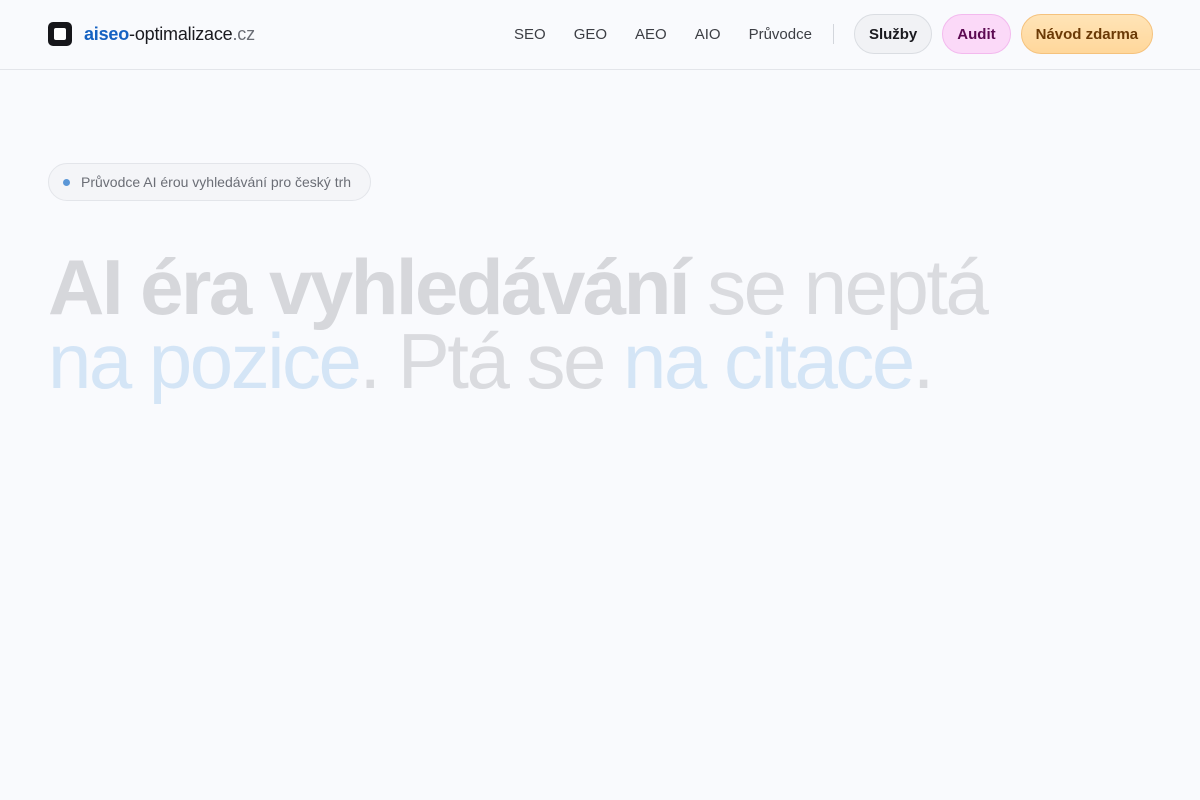  I want to click on site-logo: aiseo-optimalizace.cz, so click(151, 34).